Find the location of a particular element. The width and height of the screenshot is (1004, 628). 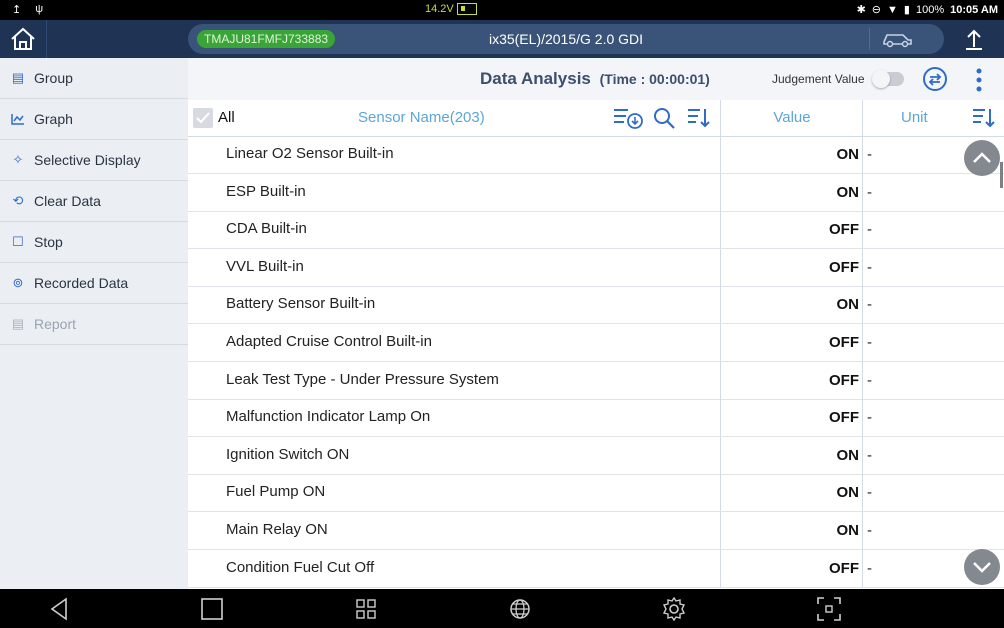

gear-icon is located at coordinates (674, 609).